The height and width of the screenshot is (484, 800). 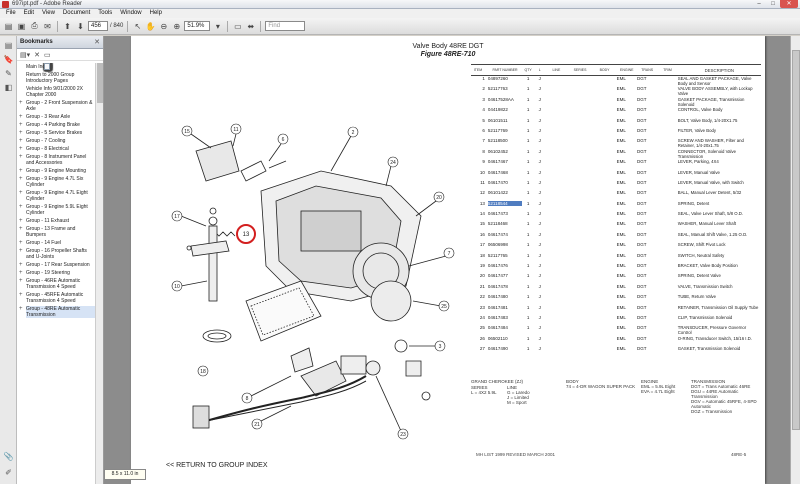 I want to click on close-button: ✕, so click(x=789, y=4).